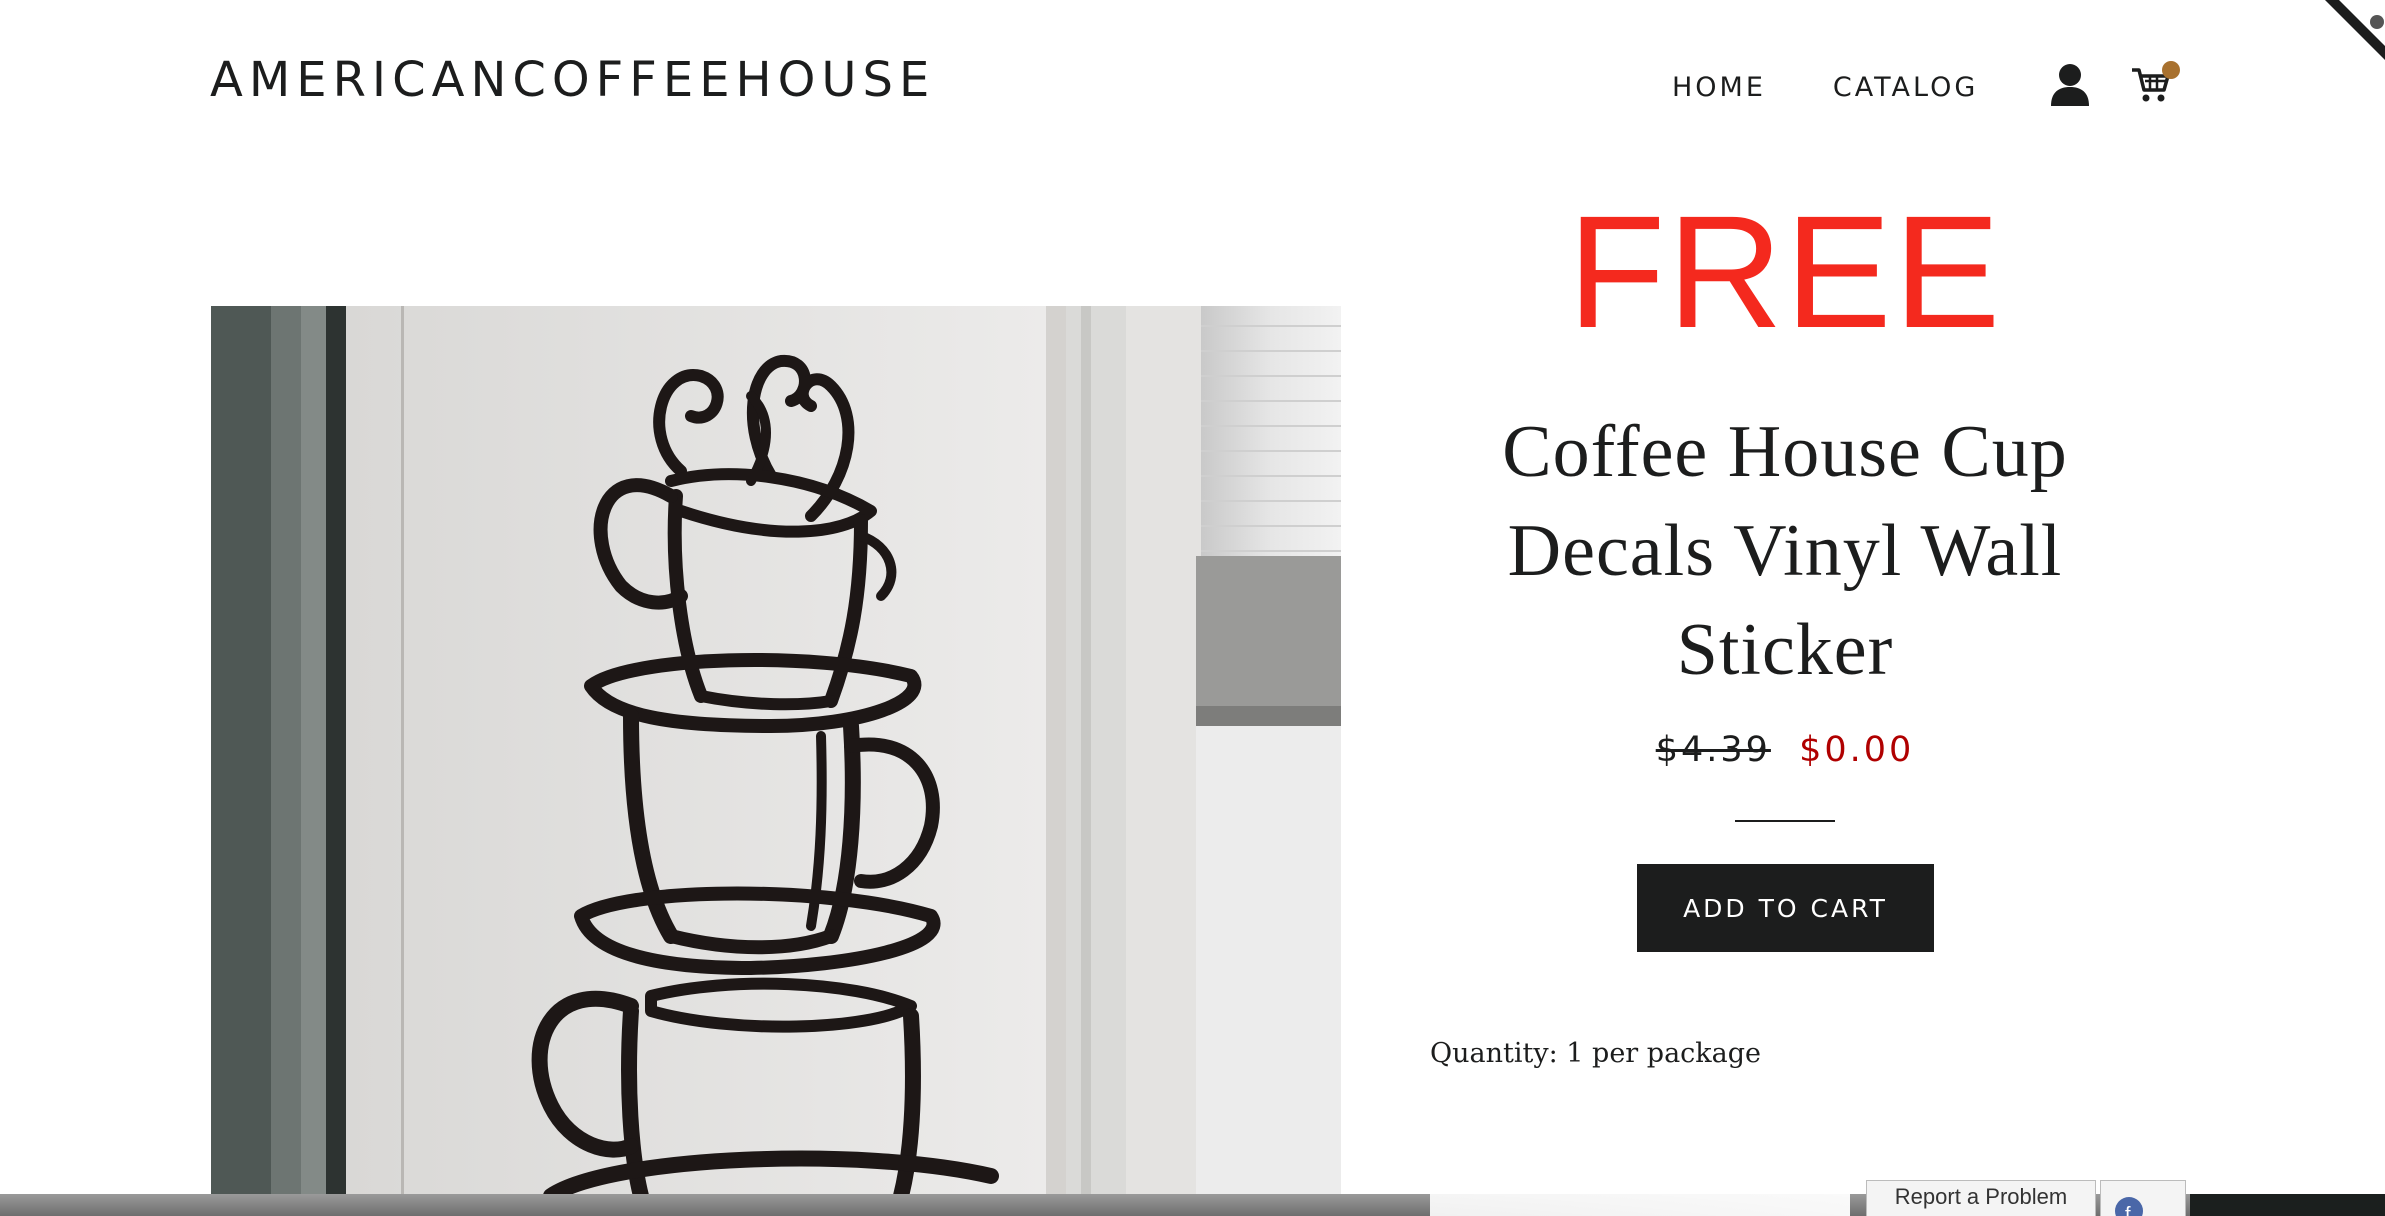 The height and width of the screenshot is (1216, 2385). Describe the element at coordinates (1640, 1202) in the screenshot. I see `description-fade` at that location.